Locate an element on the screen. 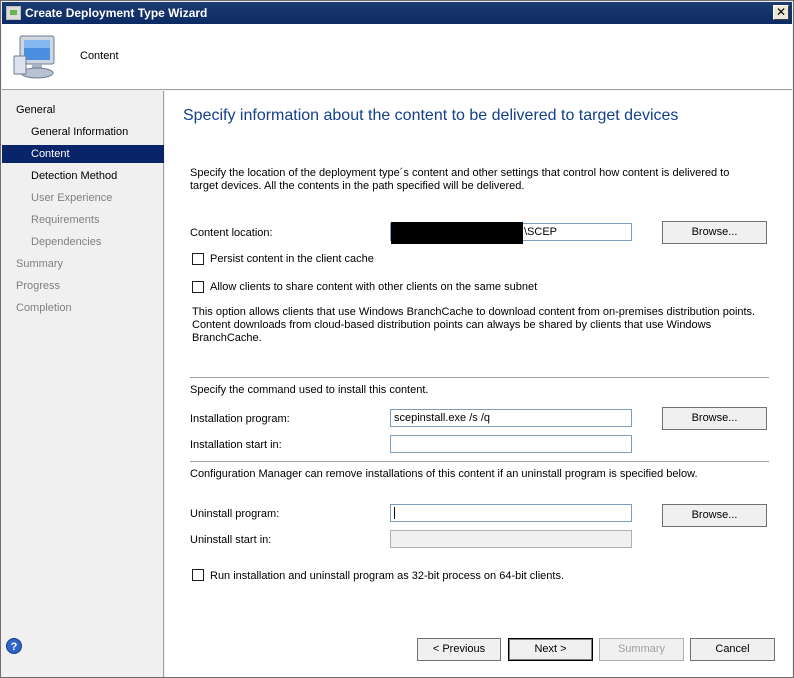 The width and height of the screenshot is (794, 678). uninstall-program-label: Uninstall program: is located at coordinates (235, 514).